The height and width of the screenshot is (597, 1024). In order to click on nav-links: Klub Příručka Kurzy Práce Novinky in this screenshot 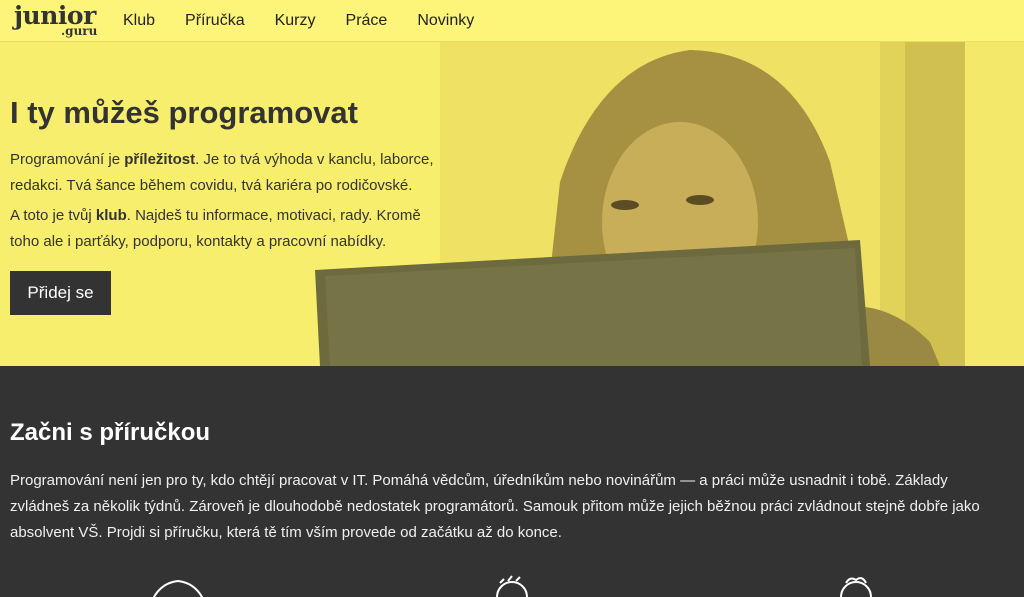, I will do `click(313, 21)`.